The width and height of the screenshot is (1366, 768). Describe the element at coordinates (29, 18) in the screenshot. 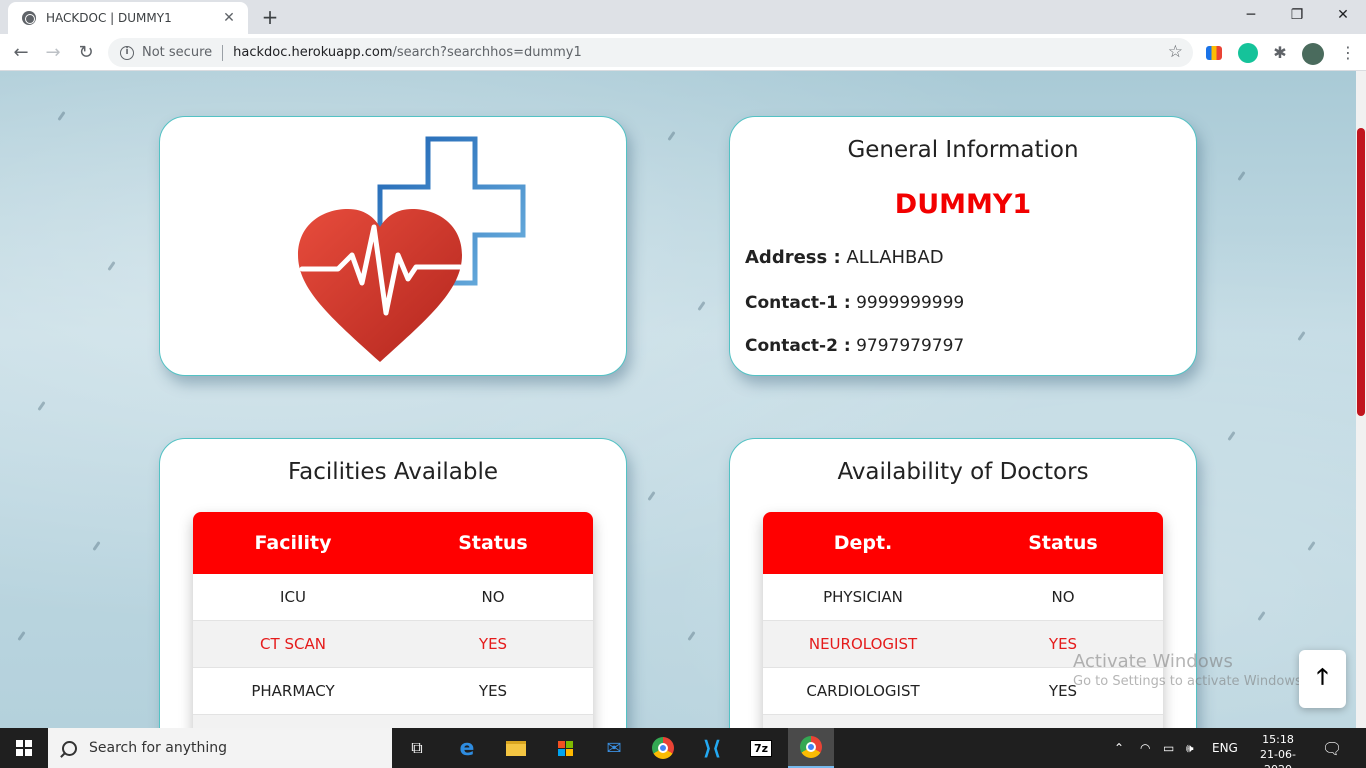

I see `globe-icon` at that location.